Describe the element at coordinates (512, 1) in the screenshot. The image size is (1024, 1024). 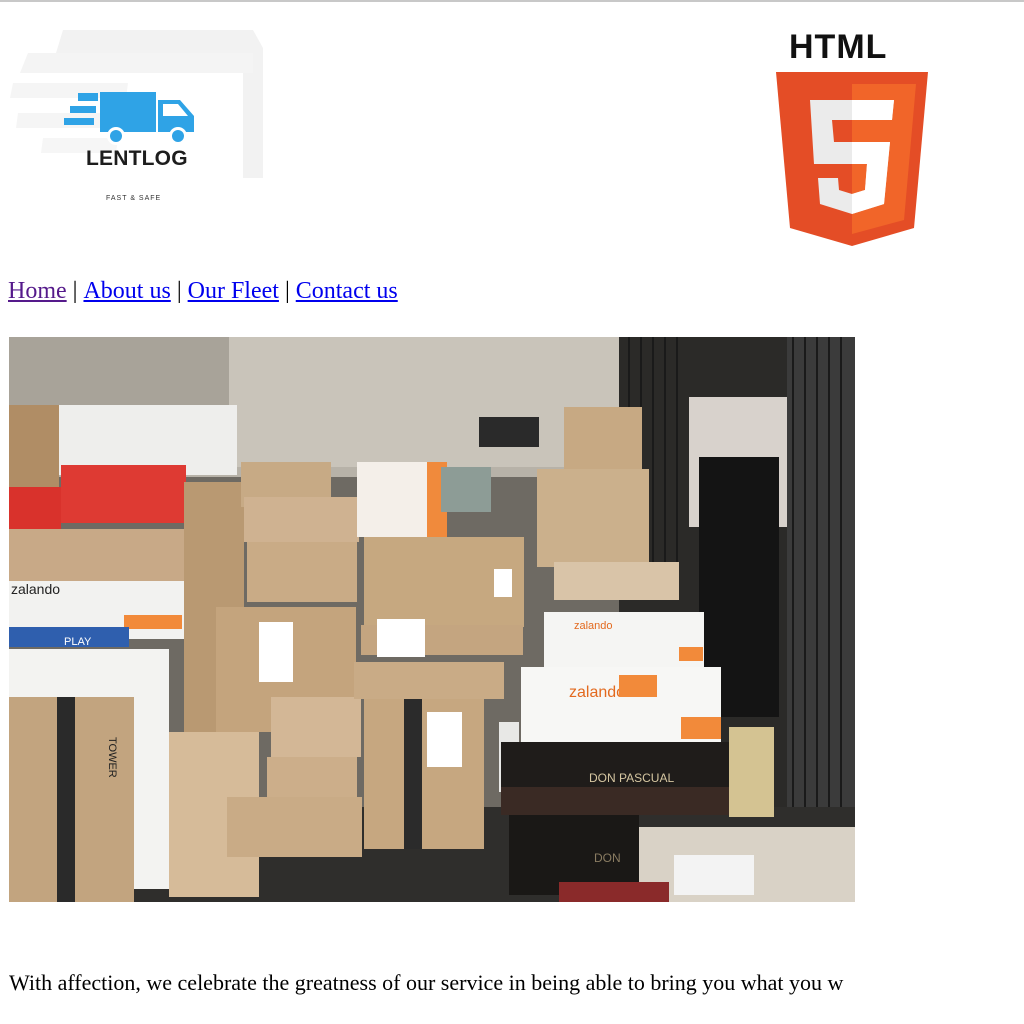
I see `browser-top-border` at that location.